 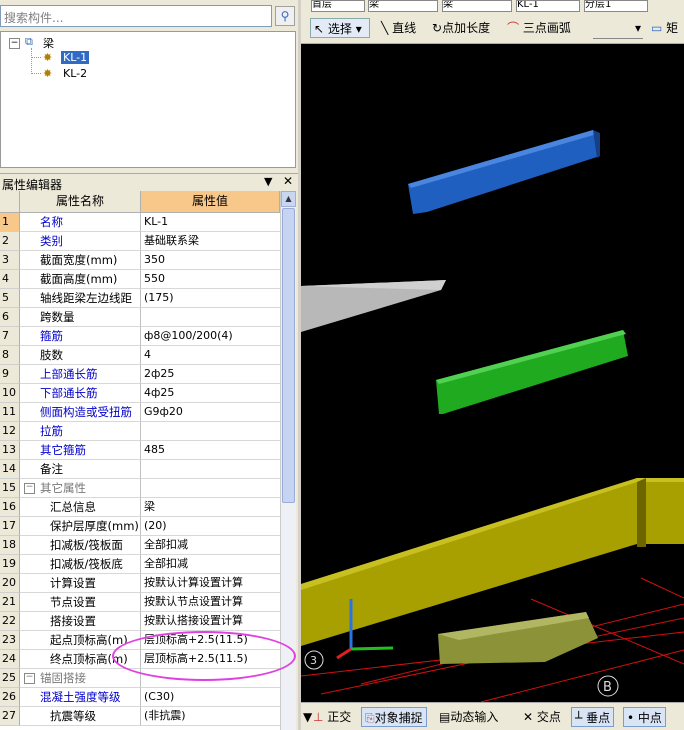 I want to click on perpendicular-snap: ┴ 垂点, so click(x=593, y=717).